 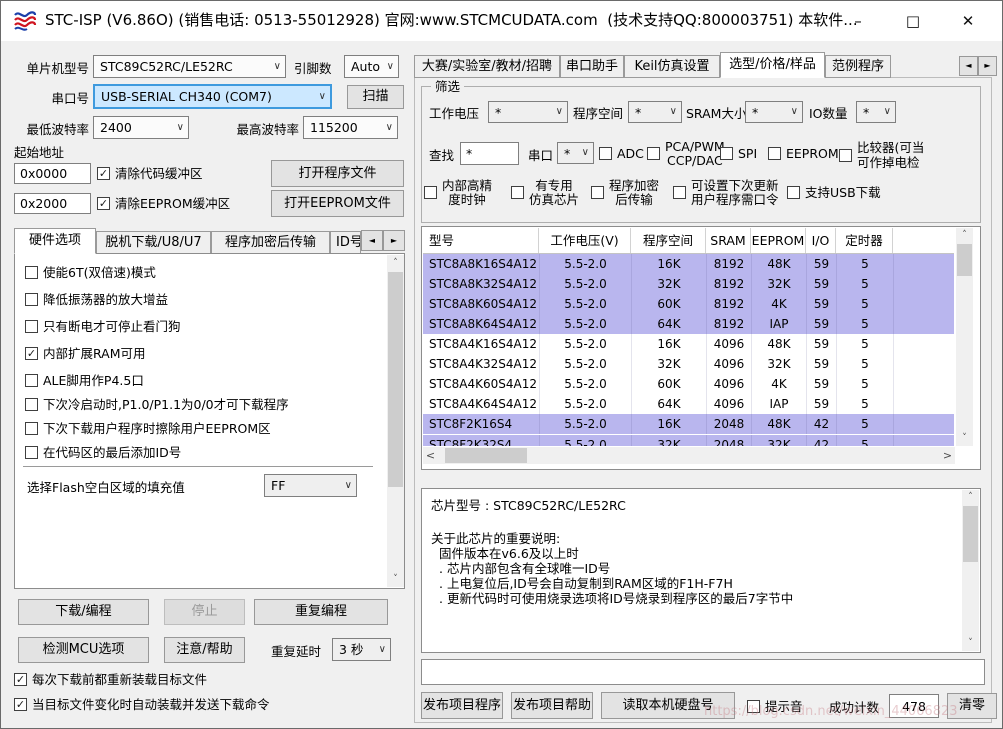 I want to click on spi-checkbox: SPI, so click(x=738, y=153).